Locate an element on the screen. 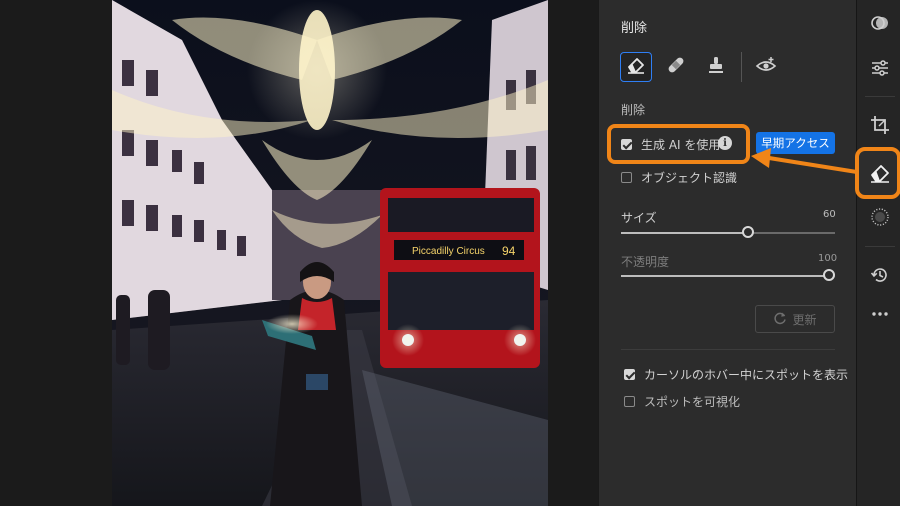 Image resolution: width=900 pixels, height=506 pixels. crop-icon is located at coordinates (880, 125).